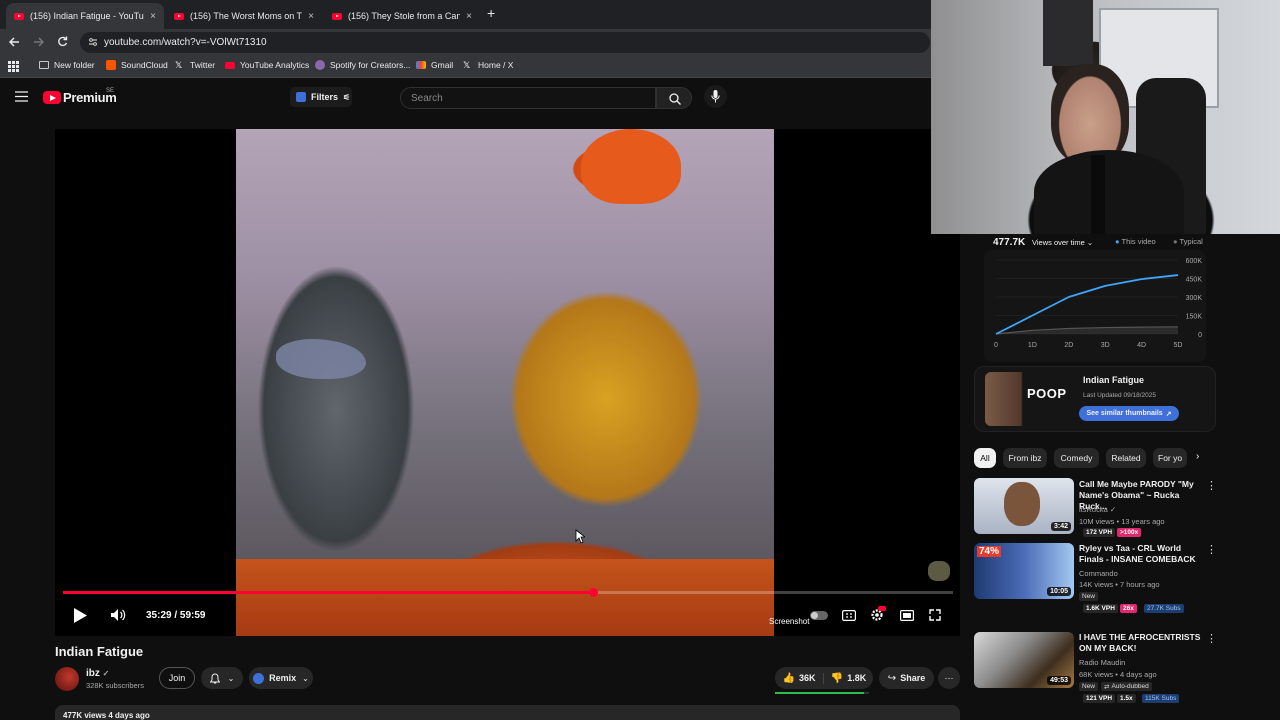  I want to click on chip-from-ibz: From ibz, so click(1025, 458).